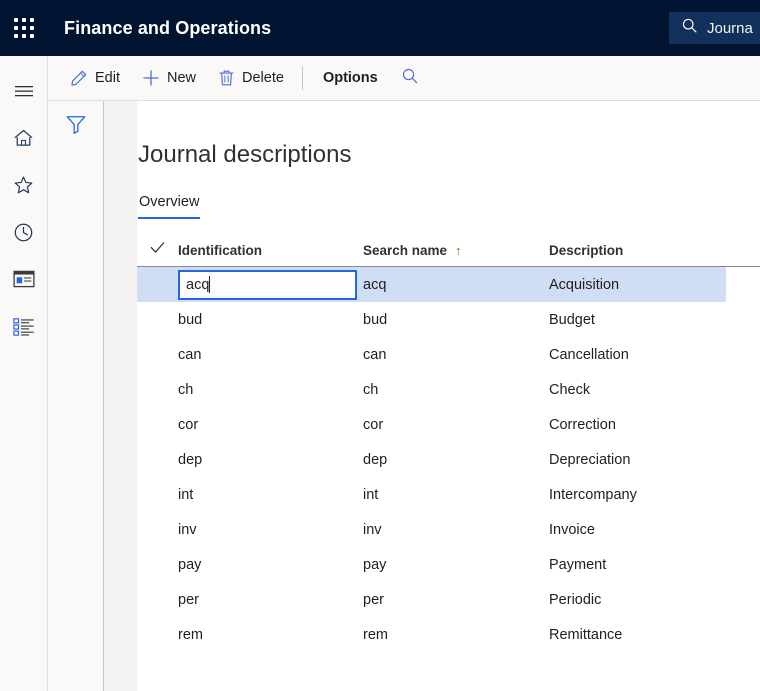  I want to click on identification-cell: int, so click(270, 495).